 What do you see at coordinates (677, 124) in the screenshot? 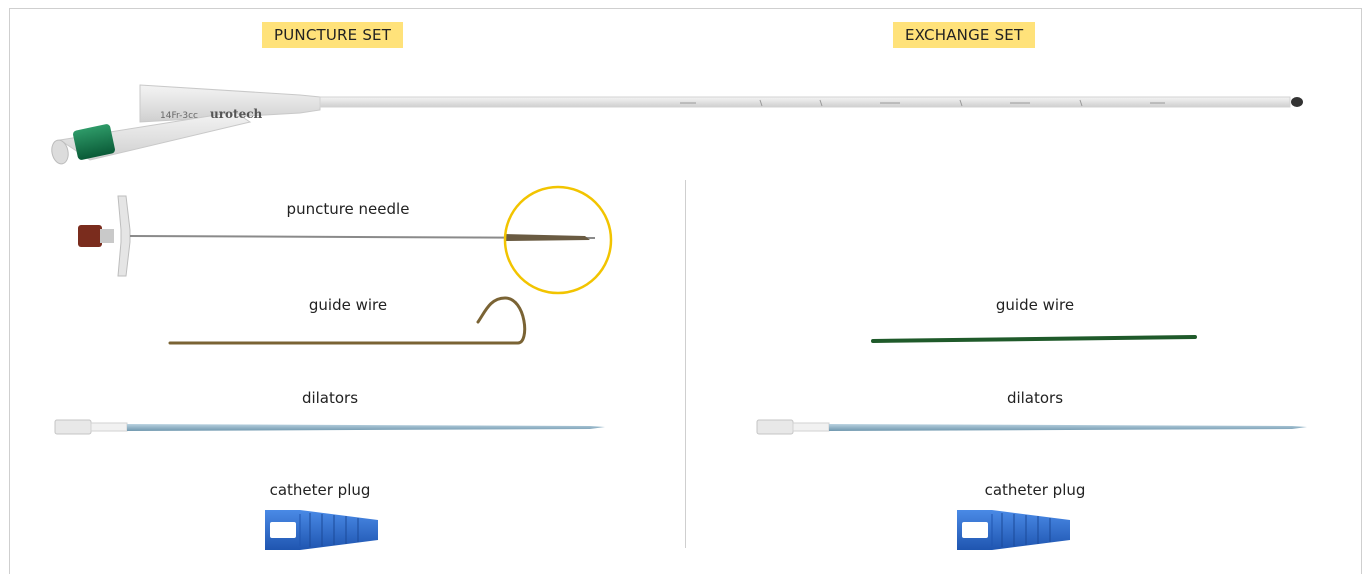
I see `foley-catheter` at bounding box center [677, 124].